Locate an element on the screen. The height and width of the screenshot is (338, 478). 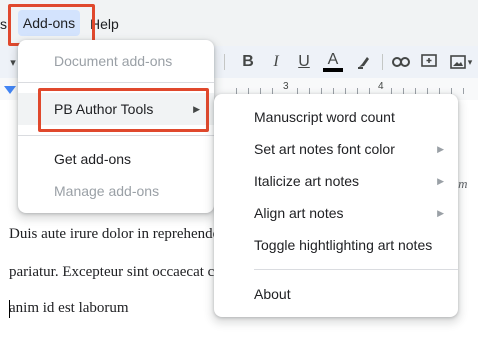
menu-item-partial: s is located at coordinates (3, 24).